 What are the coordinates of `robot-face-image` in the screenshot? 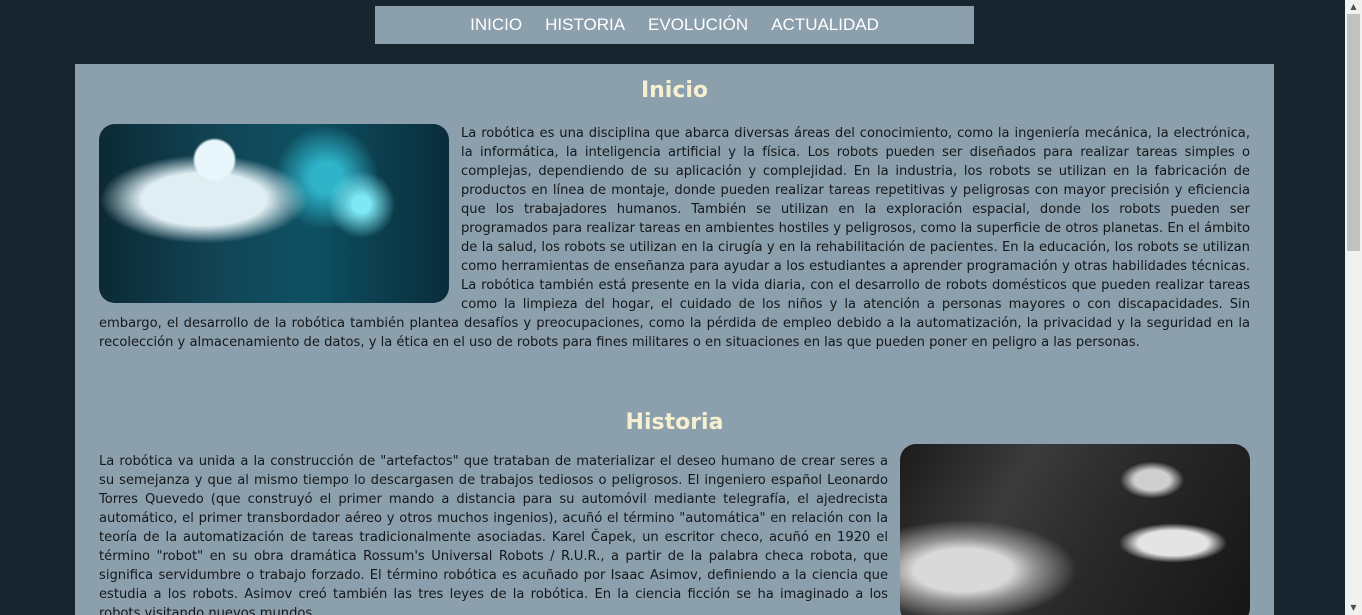 It's located at (274, 213).